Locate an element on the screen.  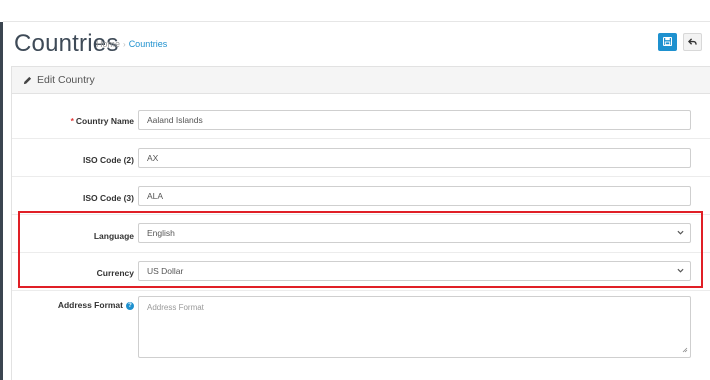
language-selected-value: English is located at coordinates (161, 233).